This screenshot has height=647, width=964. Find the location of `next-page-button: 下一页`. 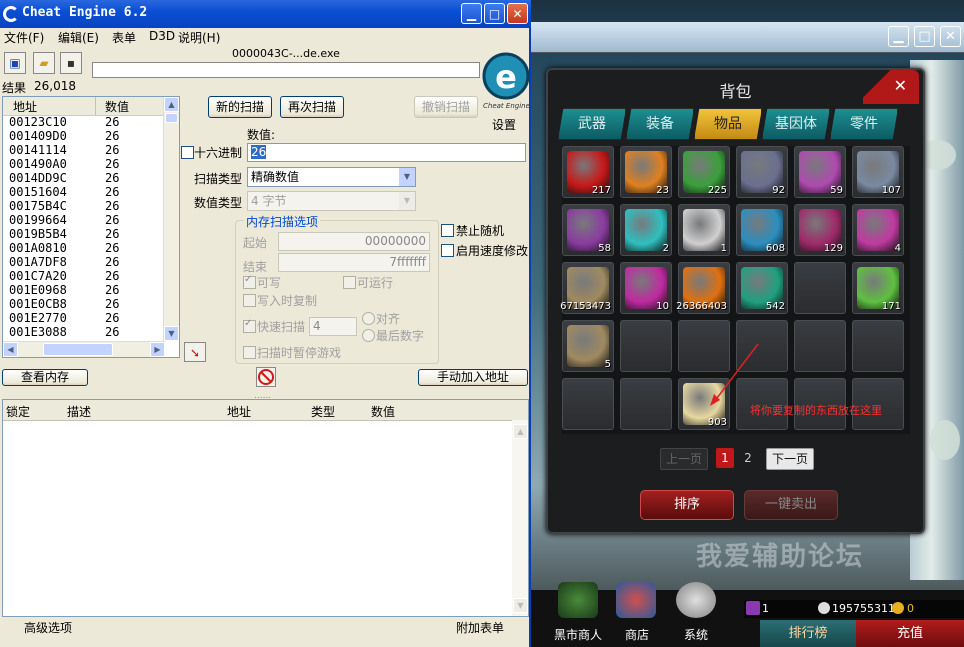

next-page-button: 下一页 is located at coordinates (790, 459).